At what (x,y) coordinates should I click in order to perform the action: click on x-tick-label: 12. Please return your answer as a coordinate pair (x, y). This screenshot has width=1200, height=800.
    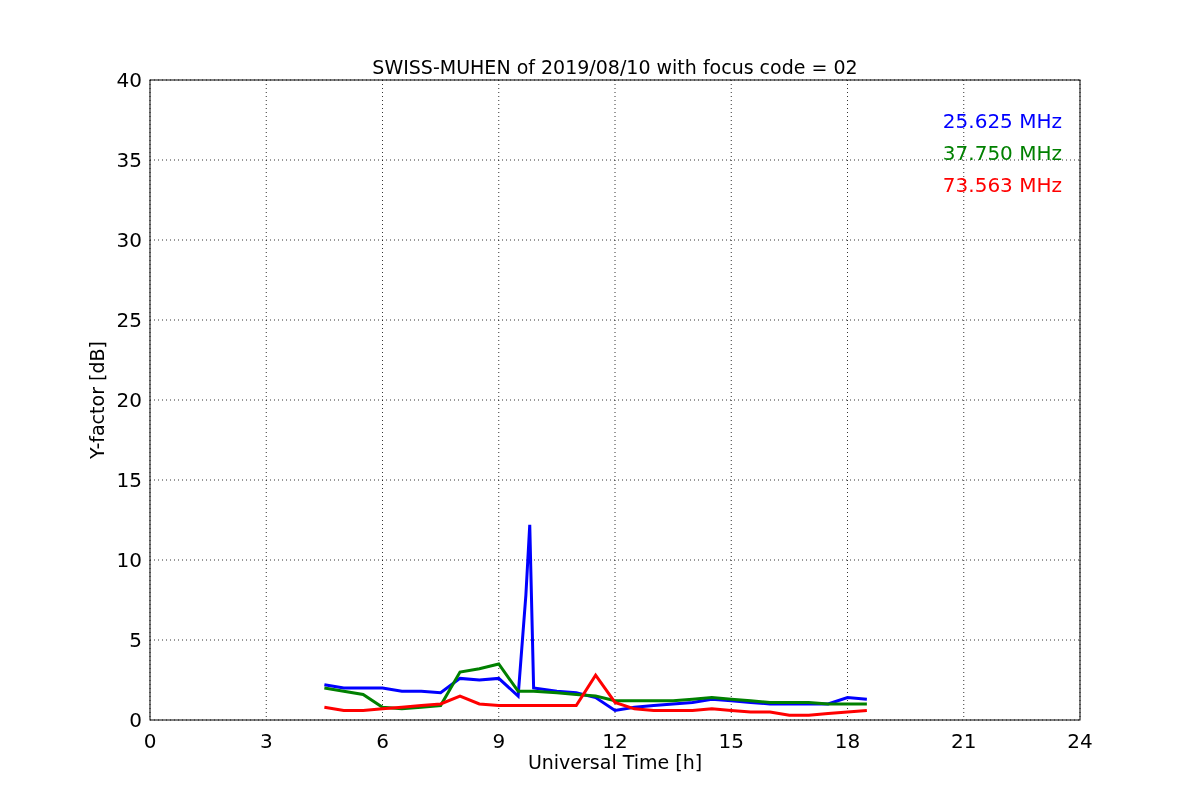
    Looking at the image, I should click on (615, 741).